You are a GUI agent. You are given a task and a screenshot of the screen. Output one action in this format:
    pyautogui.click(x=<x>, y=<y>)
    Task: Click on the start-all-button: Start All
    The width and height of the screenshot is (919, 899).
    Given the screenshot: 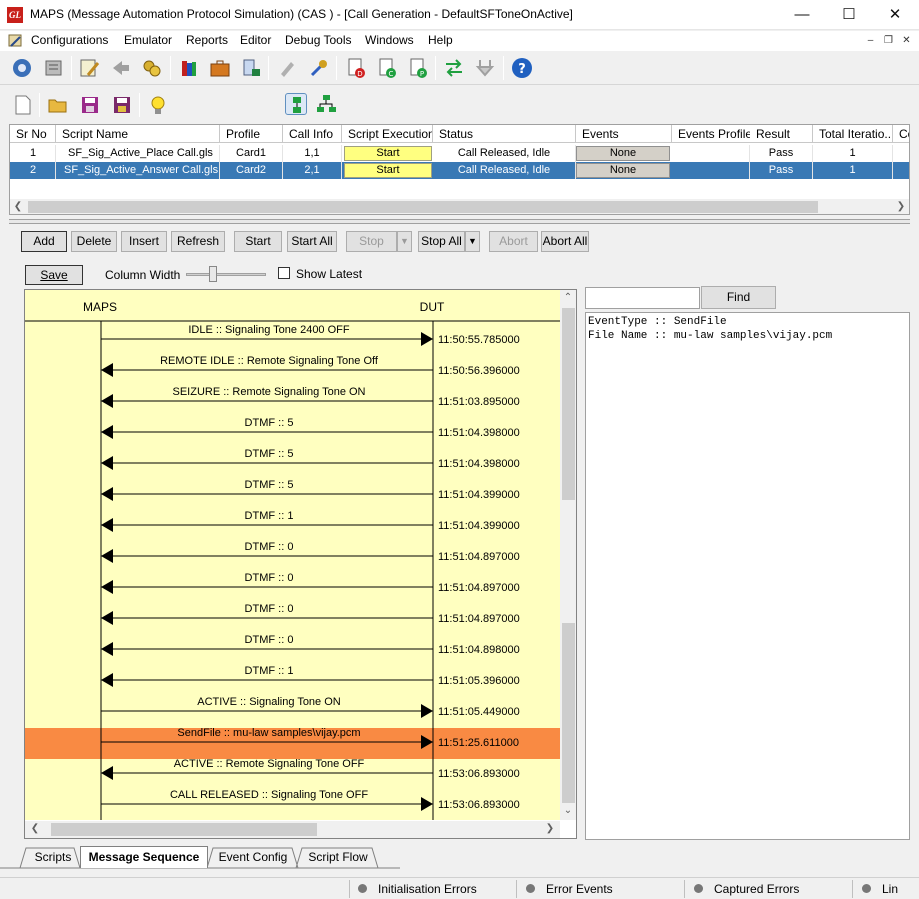 What is the action you would take?
    pyautogui.click(x=312, y=241)
    